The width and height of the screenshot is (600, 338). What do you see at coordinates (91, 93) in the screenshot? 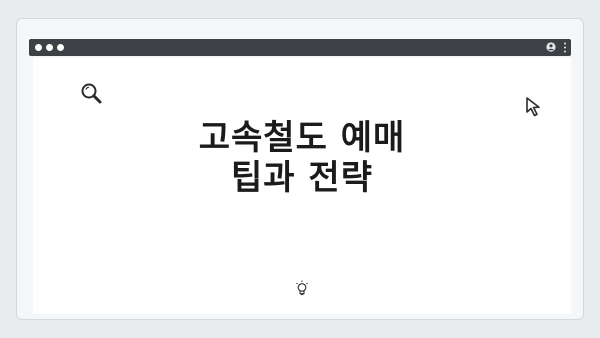
I see `search-icon` at bounding box center [91, 93].